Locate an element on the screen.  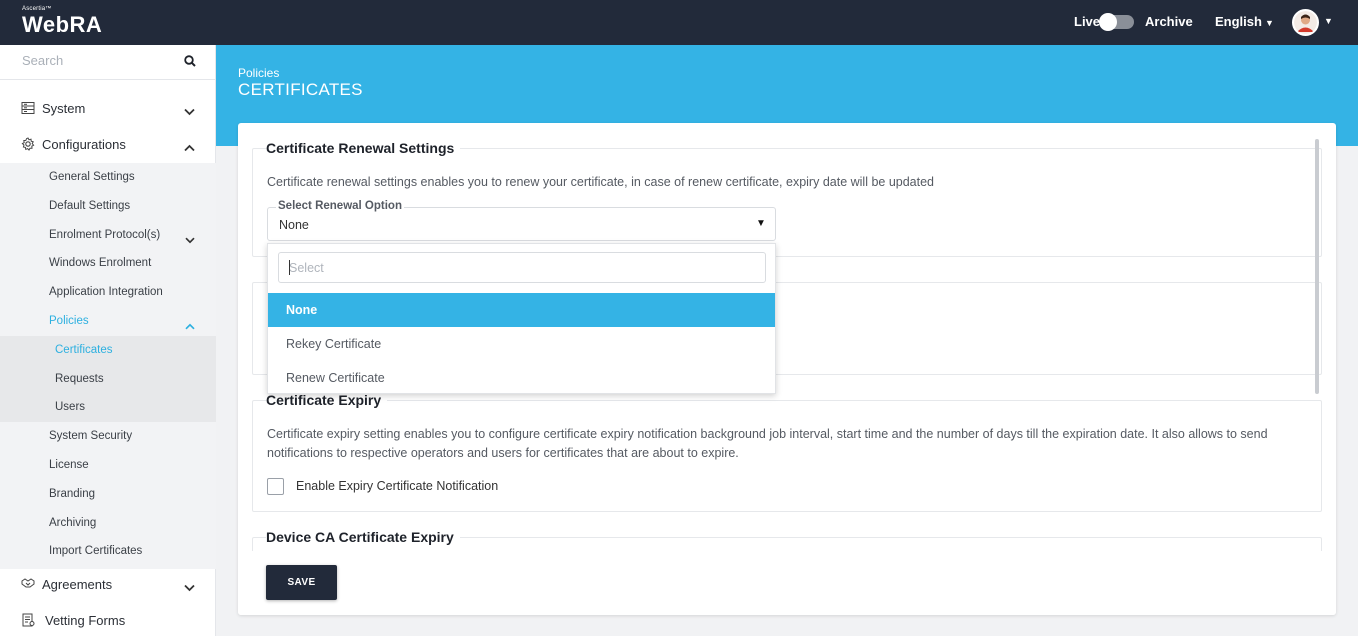
renewal-option-select: Select Renewal Option None ▼ is located at coordinates (521, 220).